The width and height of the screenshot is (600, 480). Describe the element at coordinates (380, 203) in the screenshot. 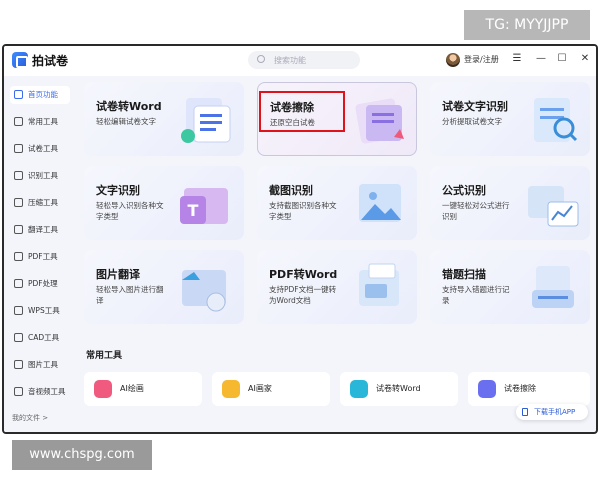

I see `screenshot-icon` at that location.